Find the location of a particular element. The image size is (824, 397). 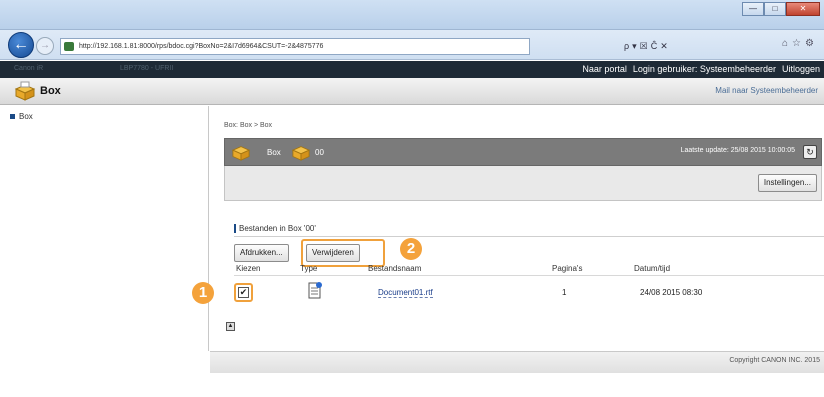

site-favicon-icon is located at coordinates (69, 46).